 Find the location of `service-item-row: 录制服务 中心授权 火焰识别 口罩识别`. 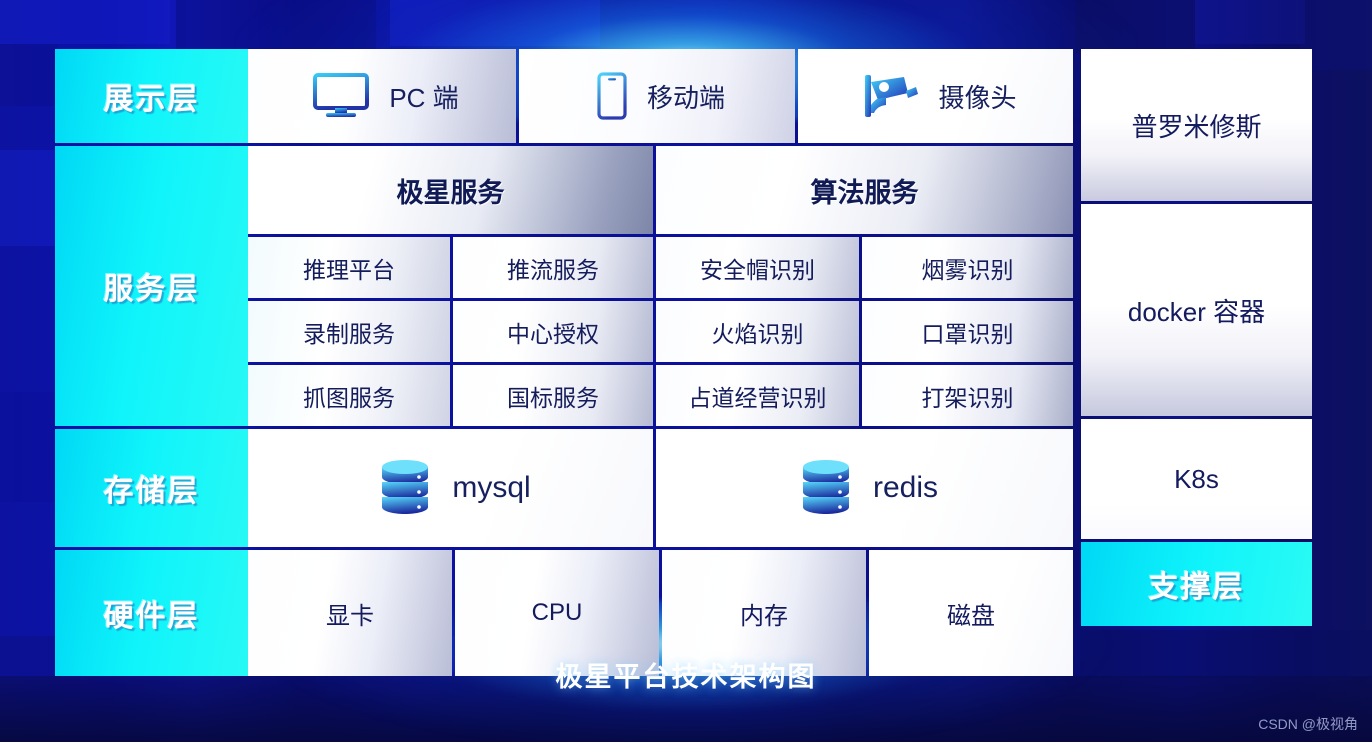

service-item-row: 录制服务 中心授权 火焰识别 口罩识别 is located at coordinates (660, 331).